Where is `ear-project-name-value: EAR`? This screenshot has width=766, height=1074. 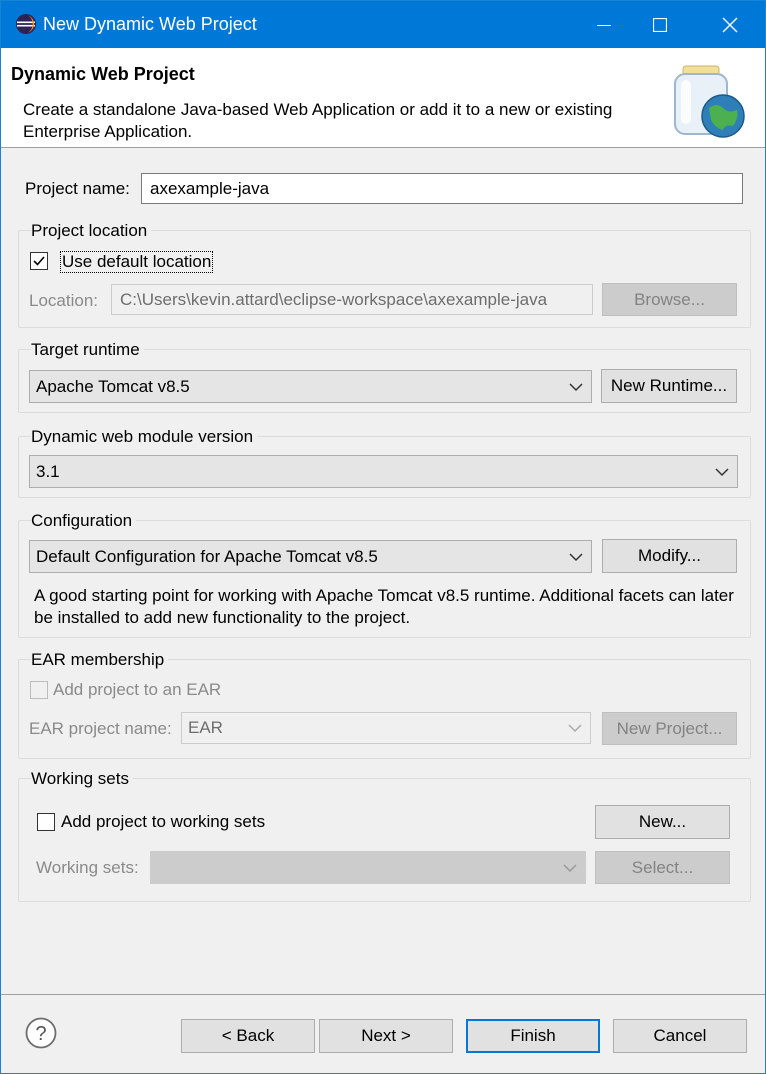 ear-project-name-value: EAR is located at coordinates (205, 728).